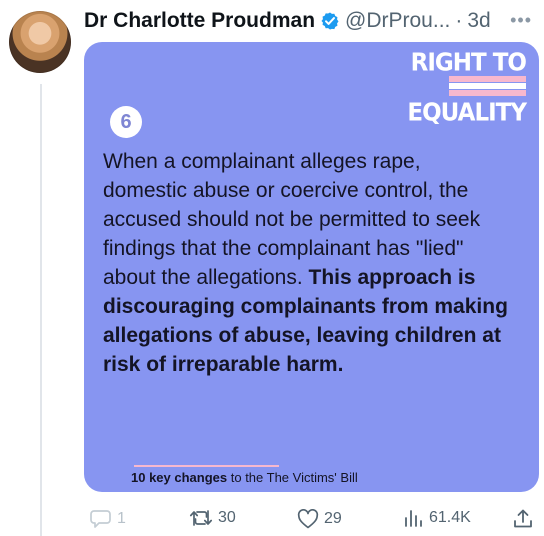  I want to click on views-button: 61.4K, so click(436, 518).